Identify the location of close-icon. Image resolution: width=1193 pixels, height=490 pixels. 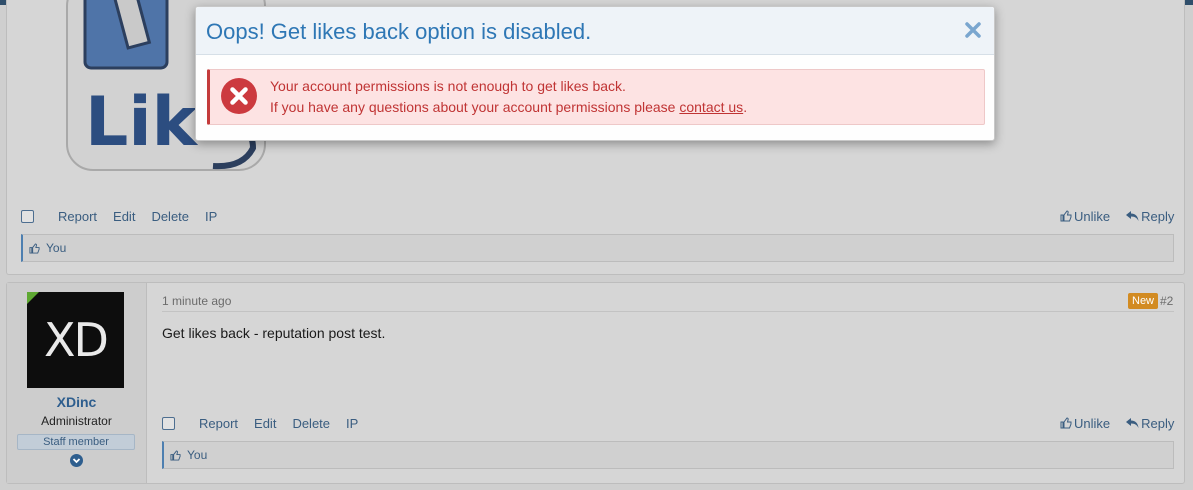
(973, 30).